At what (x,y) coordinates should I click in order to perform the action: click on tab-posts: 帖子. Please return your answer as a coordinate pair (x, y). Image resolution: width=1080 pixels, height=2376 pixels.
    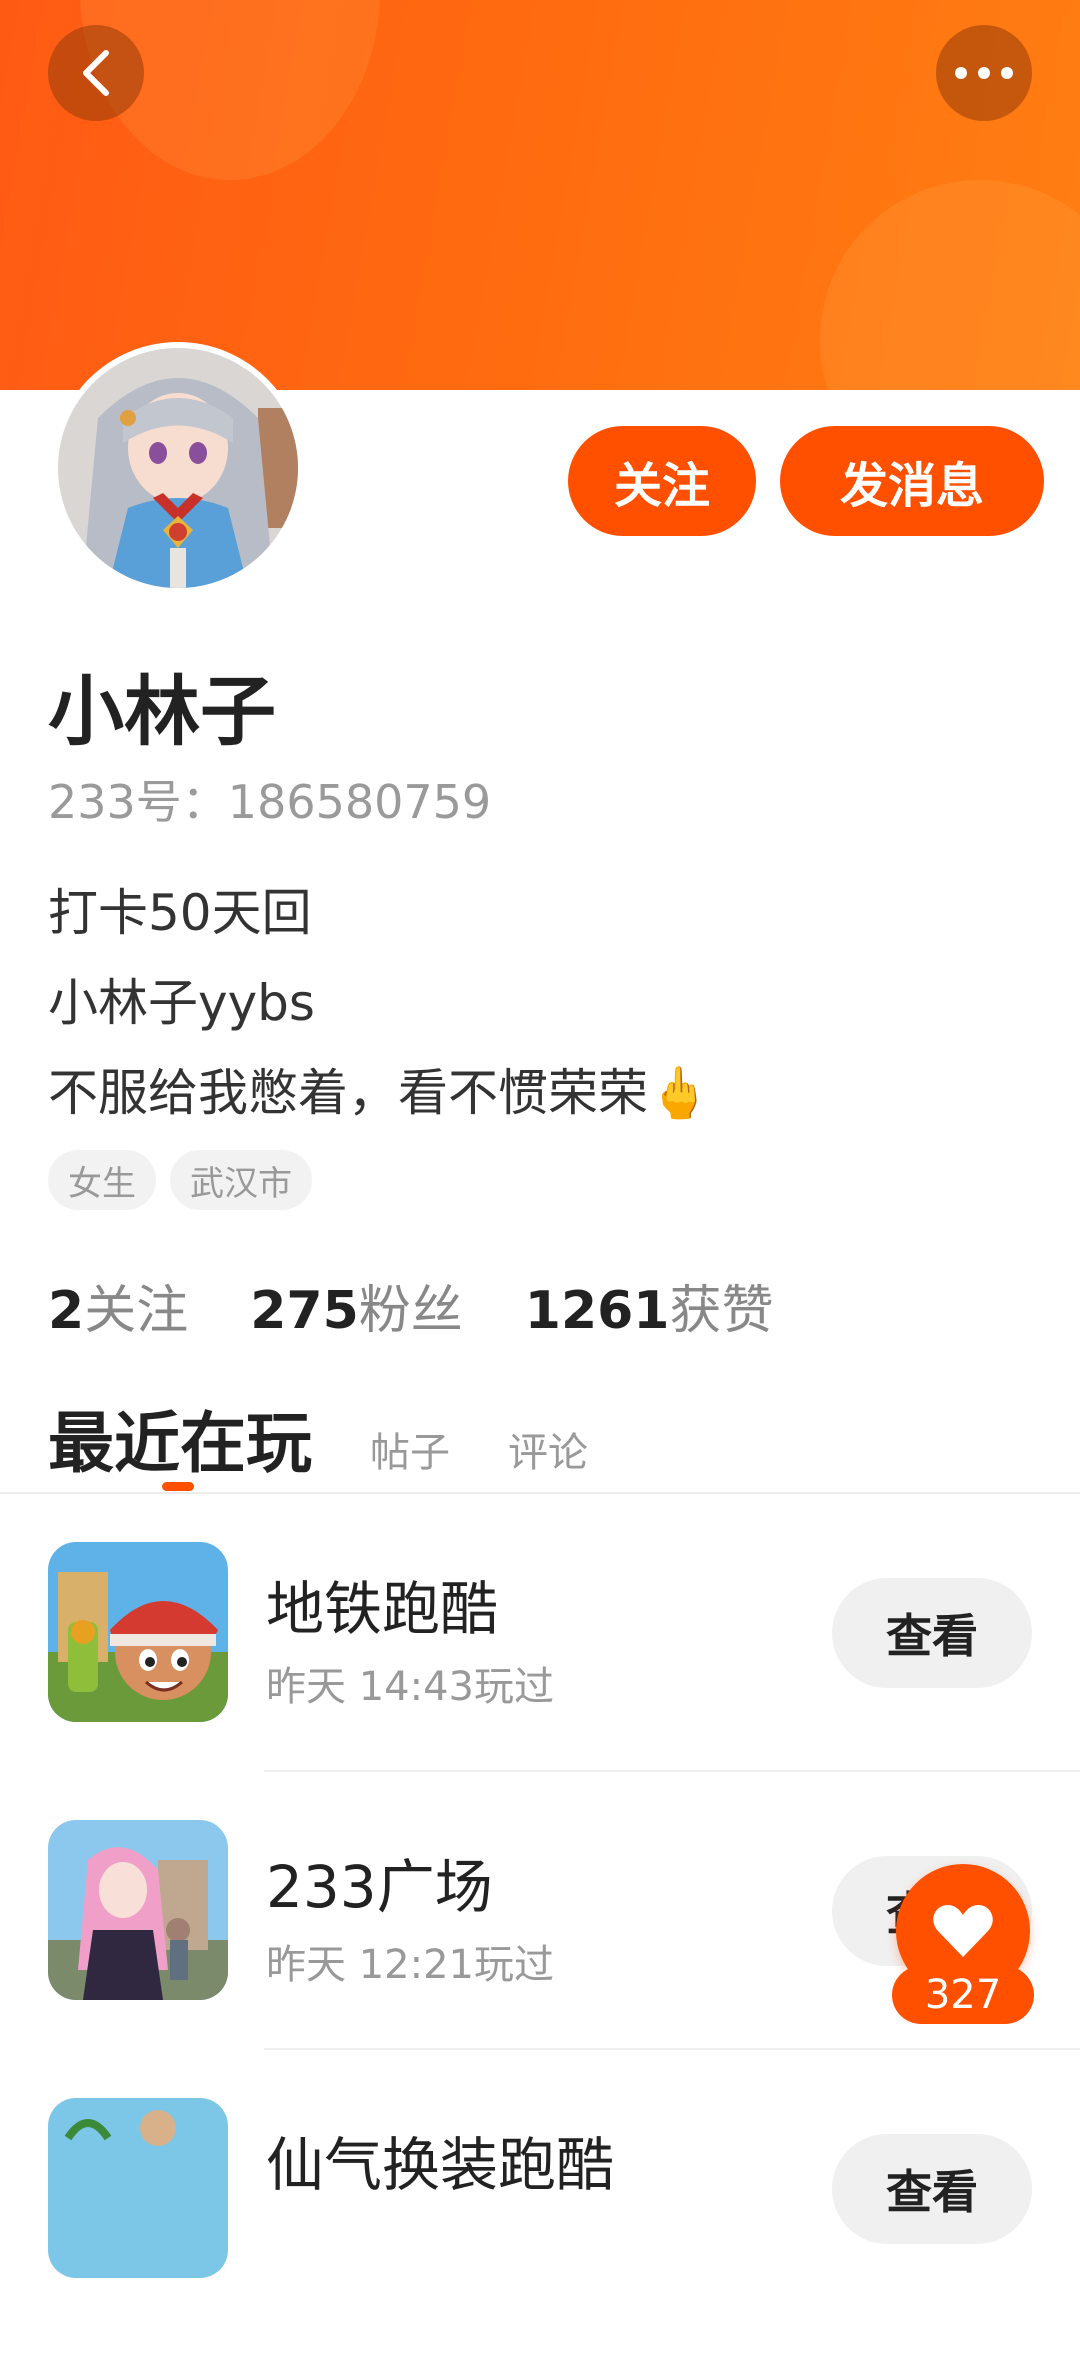
    Looking at the image, I should click on (410, 1449).